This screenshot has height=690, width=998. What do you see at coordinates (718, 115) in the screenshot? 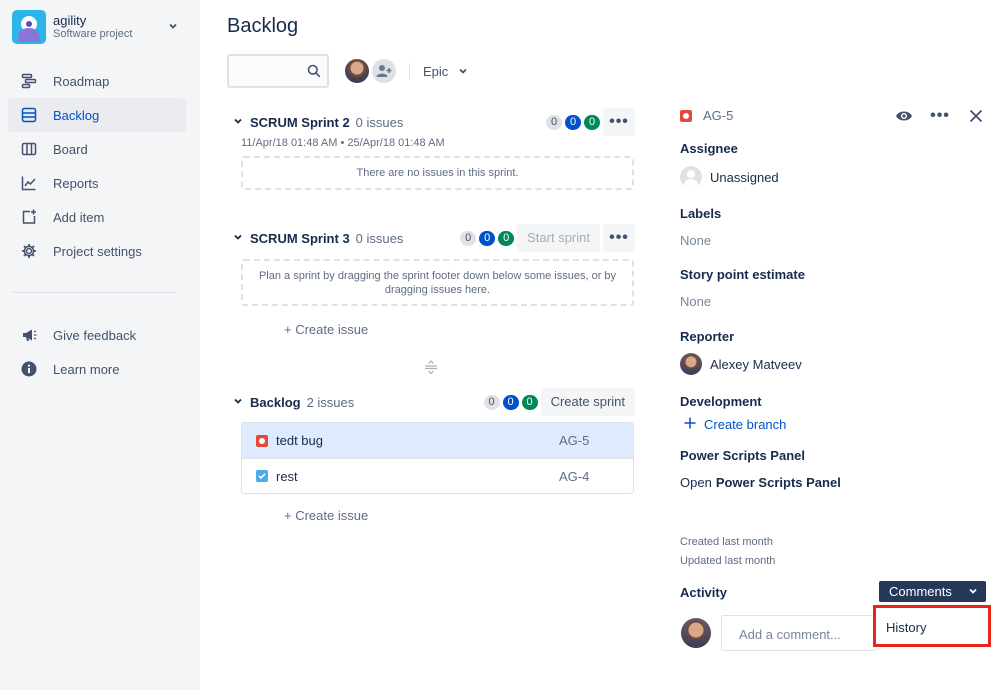
I see `issue-key: AG-5` at bounding box center [718, 115].